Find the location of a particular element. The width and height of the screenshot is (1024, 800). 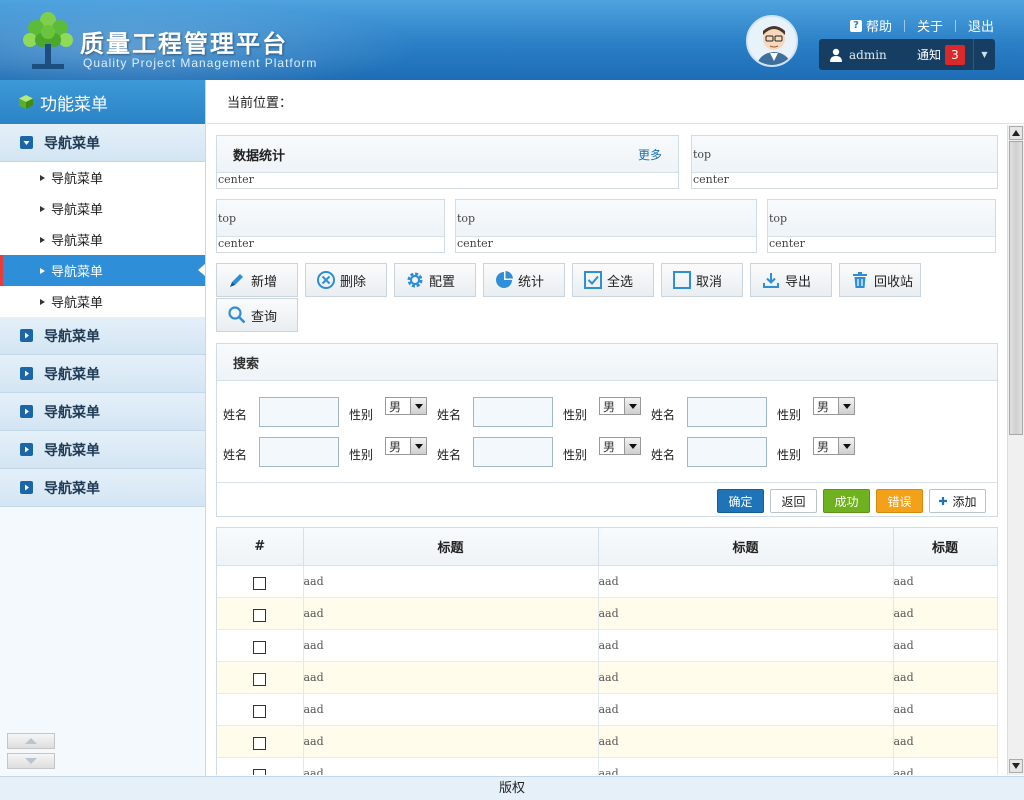

confirm-button: 确定 is located at coordinates (740, 501).